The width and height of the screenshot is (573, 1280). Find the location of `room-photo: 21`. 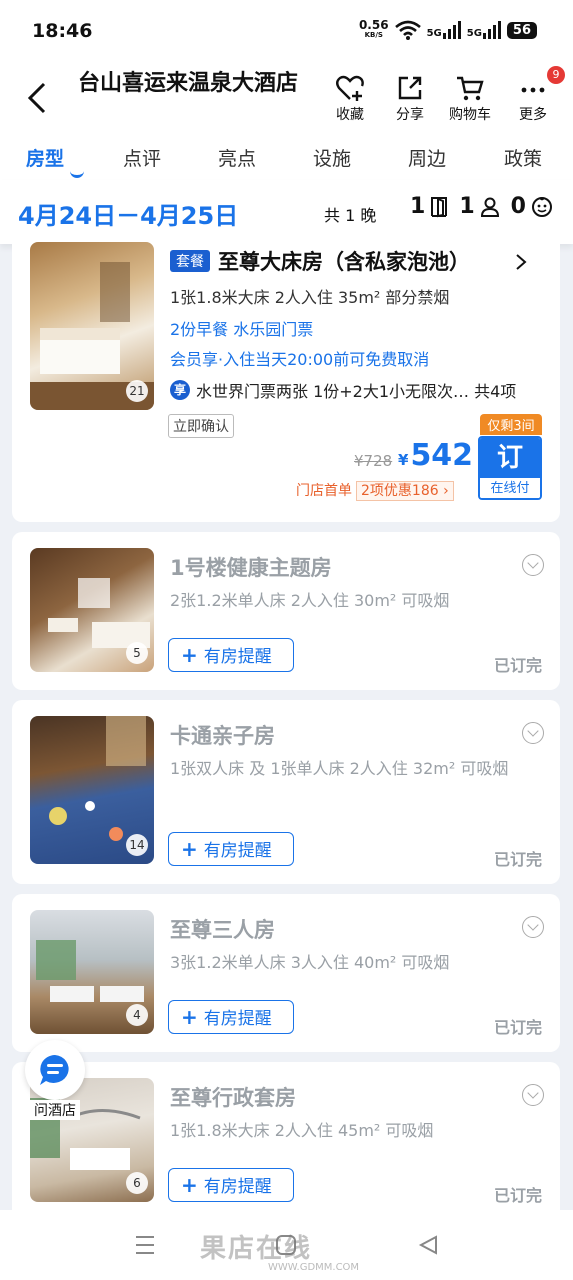

room-photo: 21 is located at coordinates (92, 326).